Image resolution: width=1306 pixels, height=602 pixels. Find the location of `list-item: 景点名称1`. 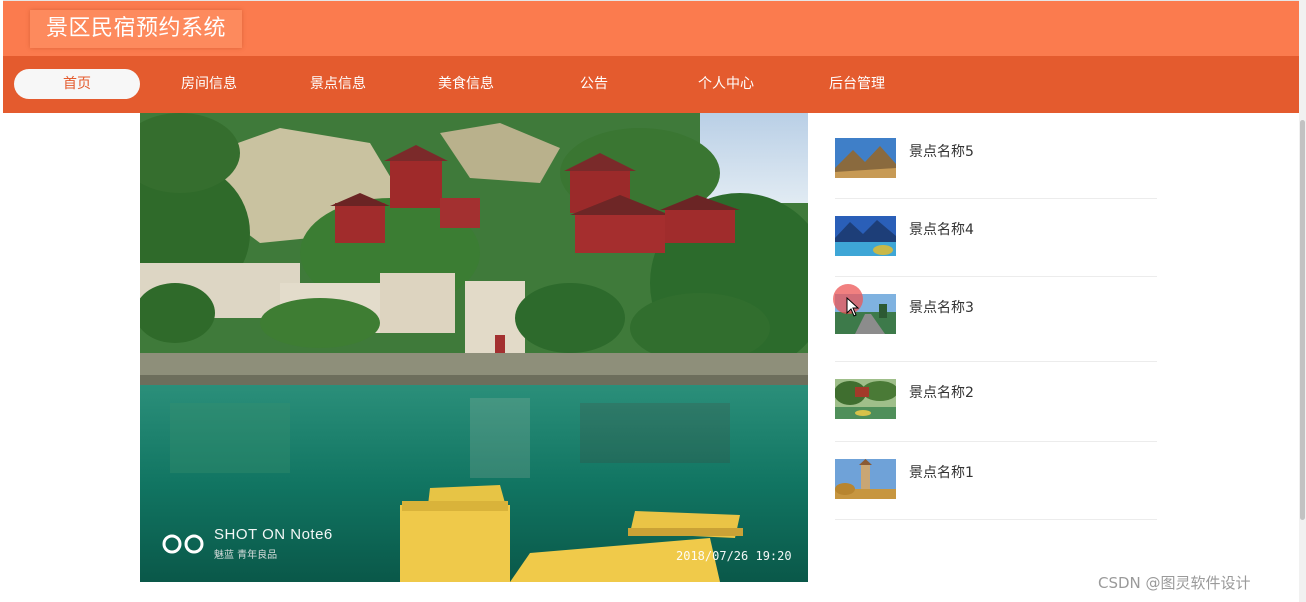

list-item: 景点名称1 is located at coordinates (996, 481).